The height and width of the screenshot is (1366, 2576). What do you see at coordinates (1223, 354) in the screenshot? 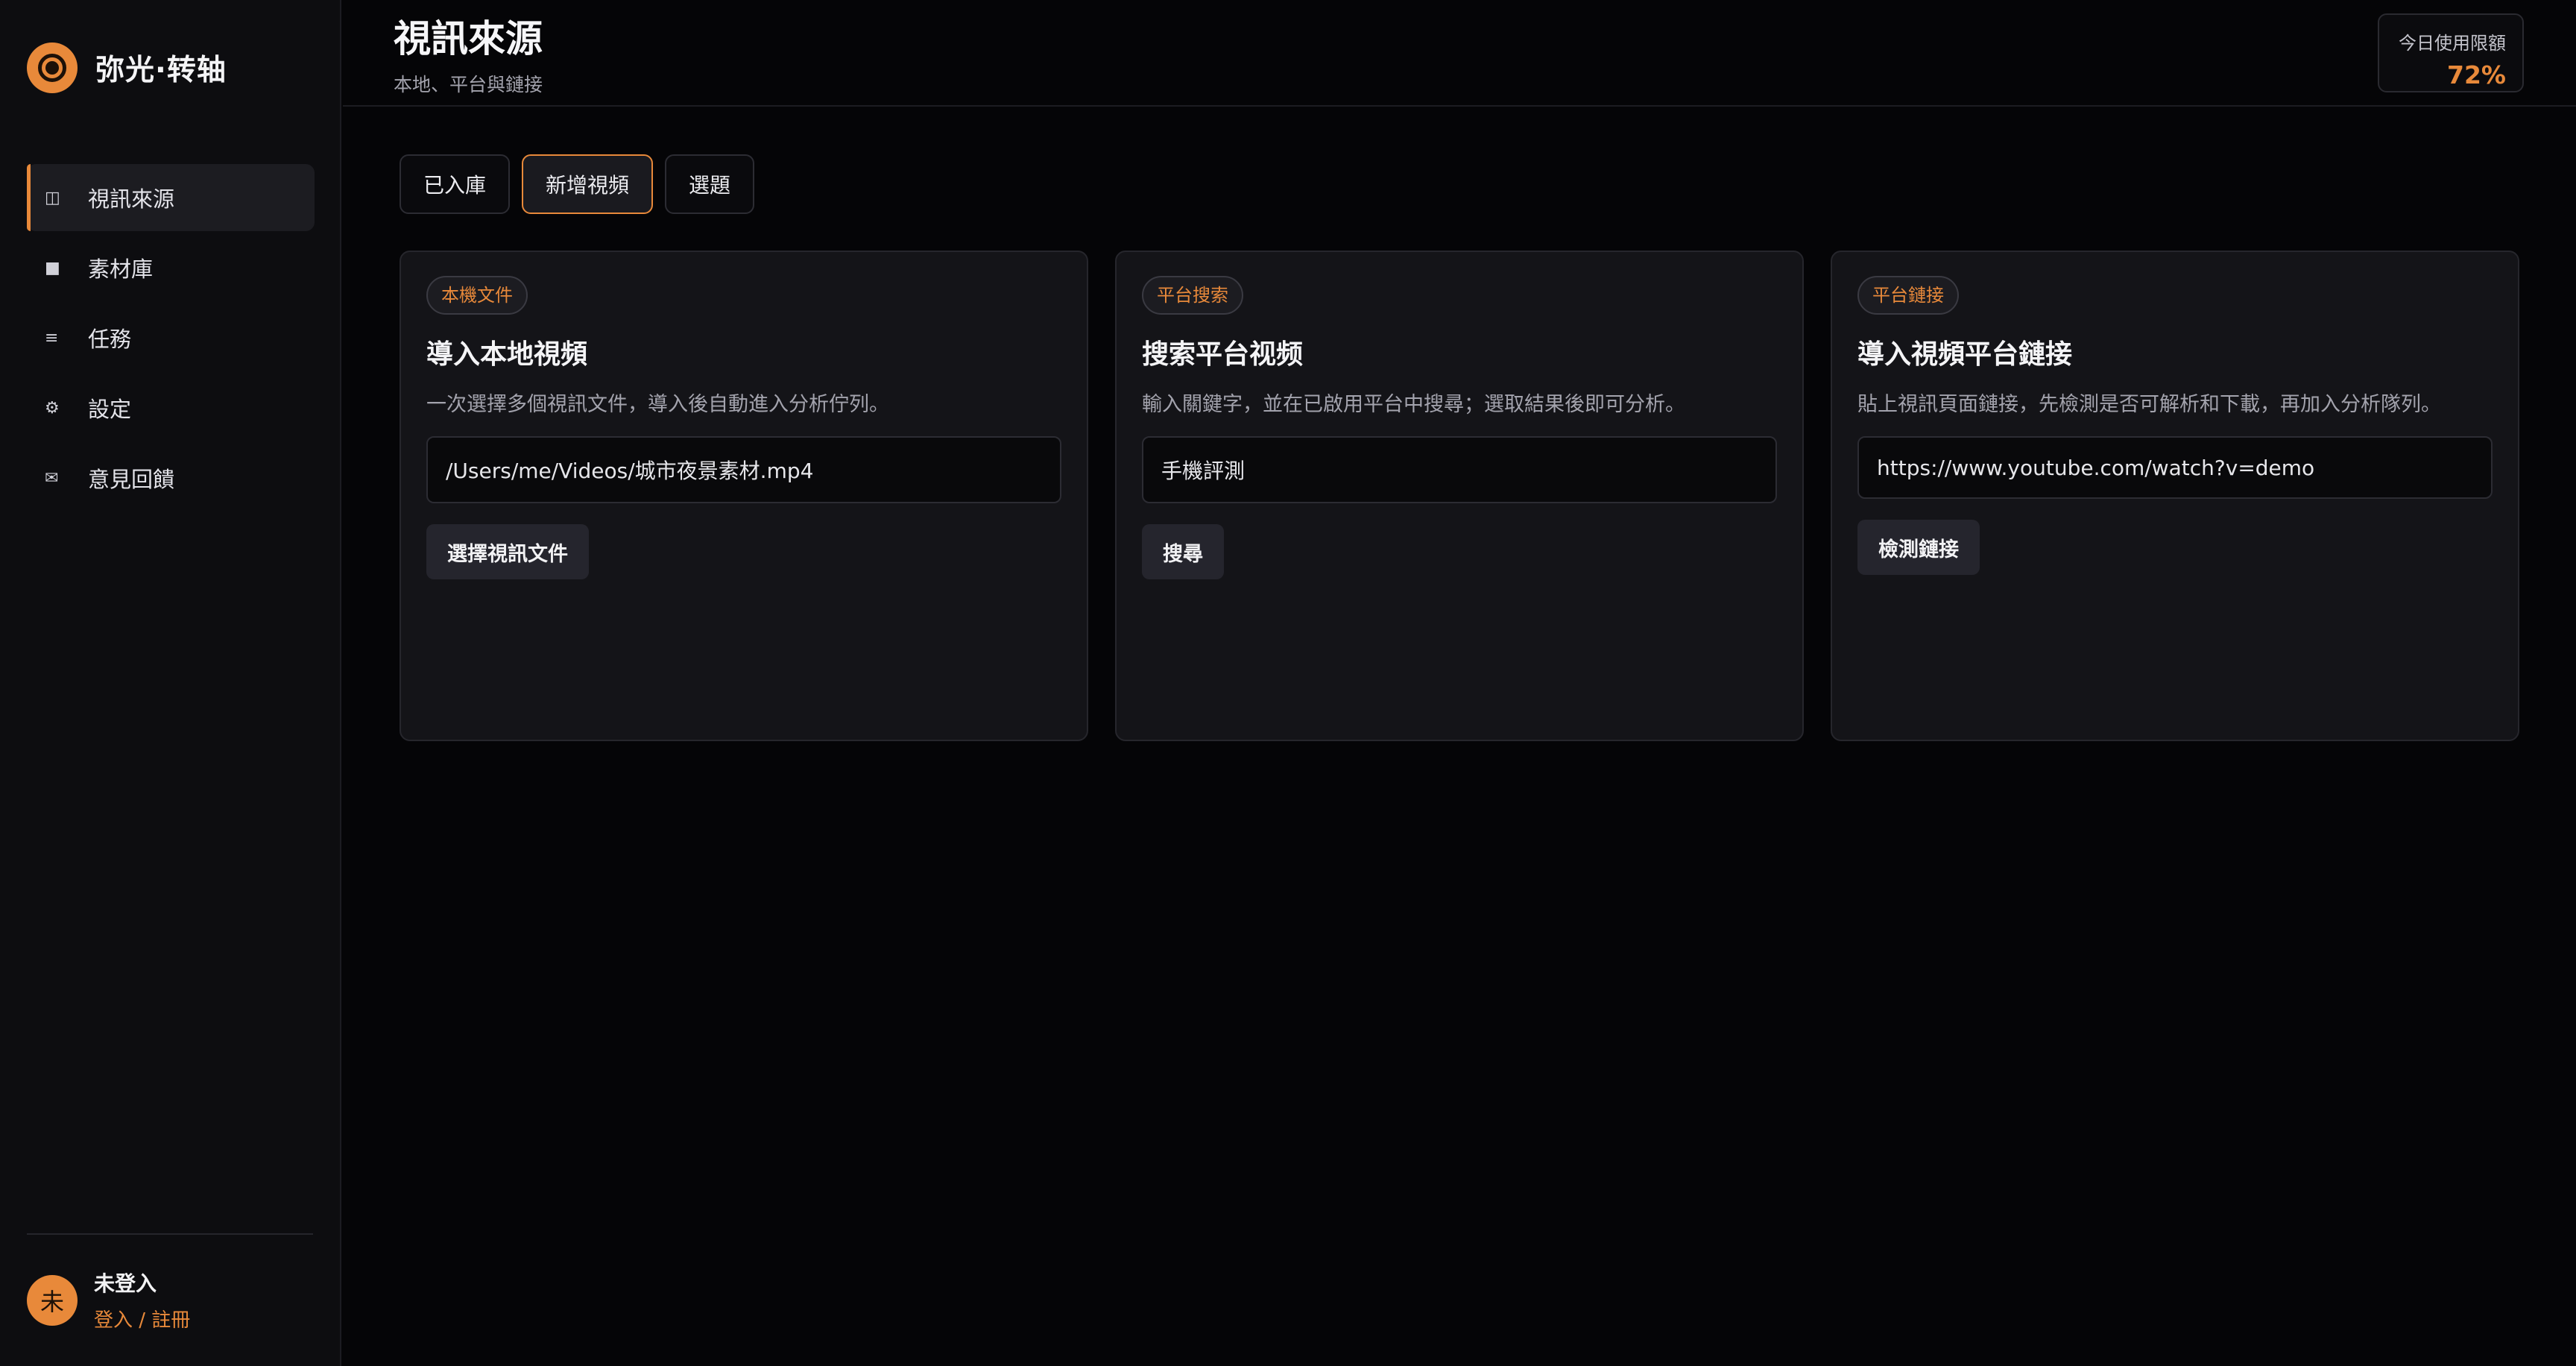
I see `card-title: 搜索平台视频` at bounding box center [1223, 354].